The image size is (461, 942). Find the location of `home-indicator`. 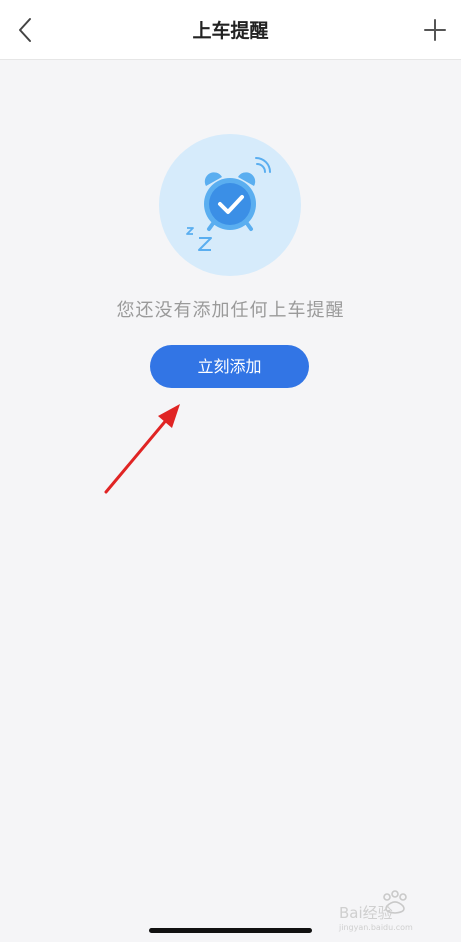

home-indicator is located at coordinates (230, 930).